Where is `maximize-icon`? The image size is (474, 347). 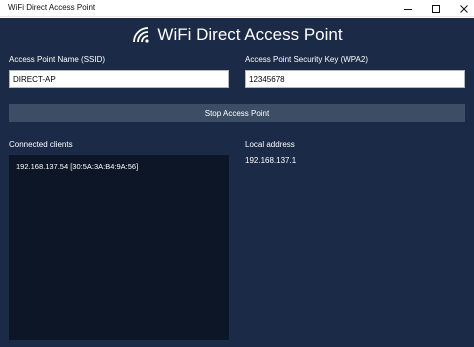 maximize-icon is located at coordinates (436, 8).